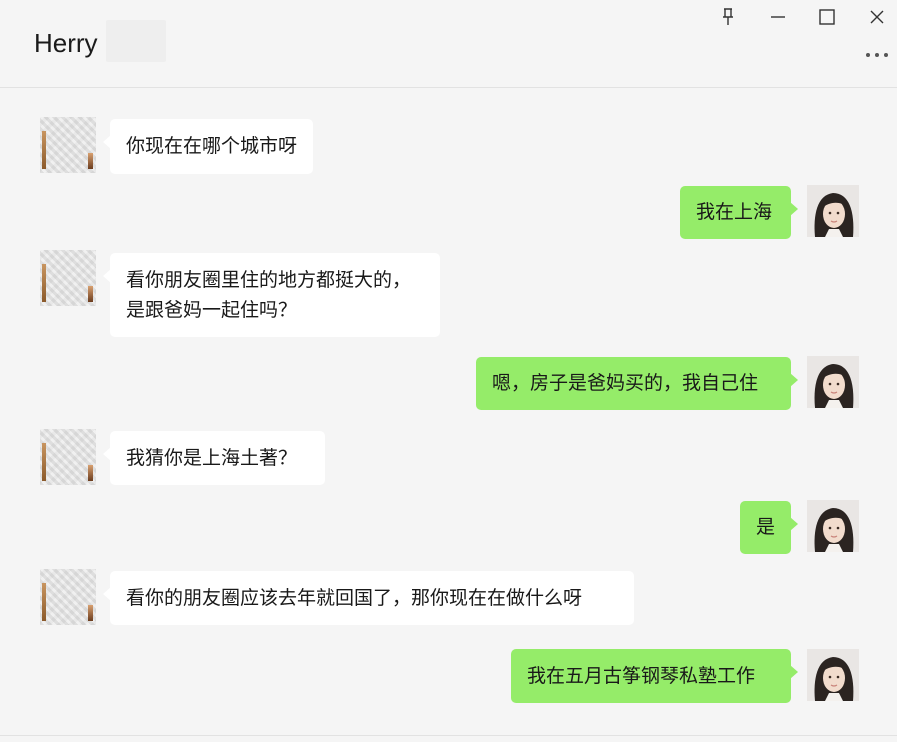  I want to click on message-text: 是, so click(766, 527).